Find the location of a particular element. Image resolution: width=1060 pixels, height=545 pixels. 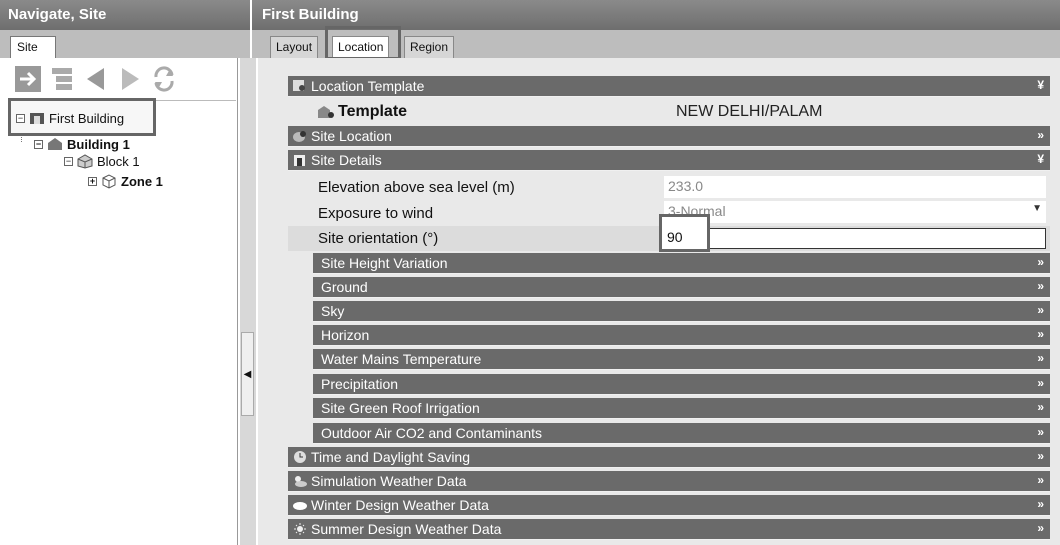

section-site-details: Site Details ¥ is located at coordinates (669, 160).